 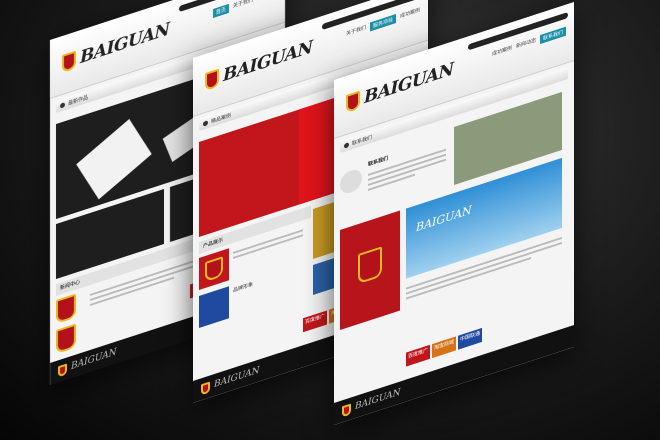 I want to click on logo: BAIGUAN, so click(x=116, y=46).